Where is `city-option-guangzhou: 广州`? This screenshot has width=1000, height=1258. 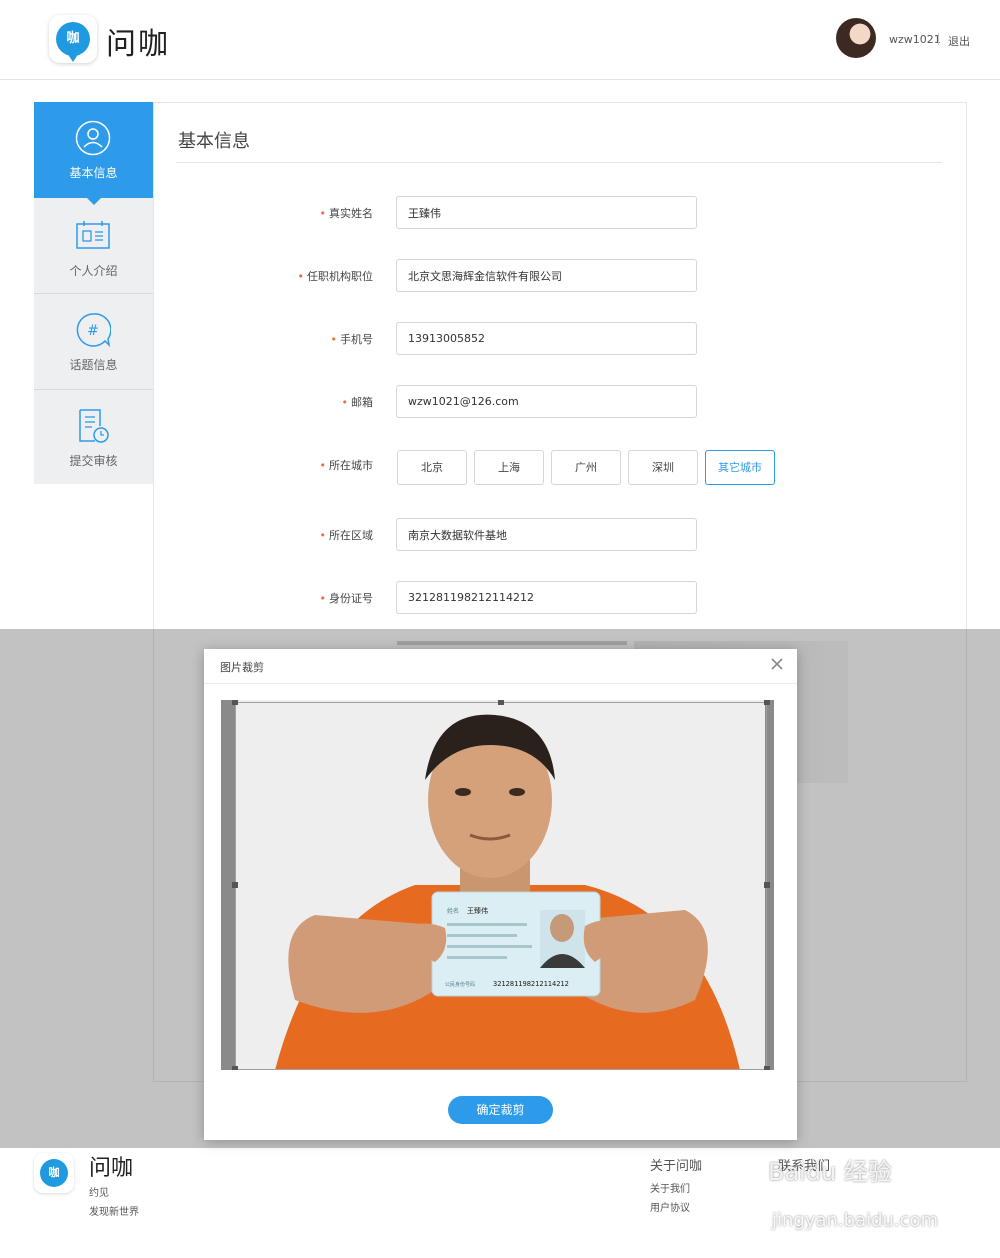
city-option-guangzhou: 广州 is located at coordinates (586, 467).